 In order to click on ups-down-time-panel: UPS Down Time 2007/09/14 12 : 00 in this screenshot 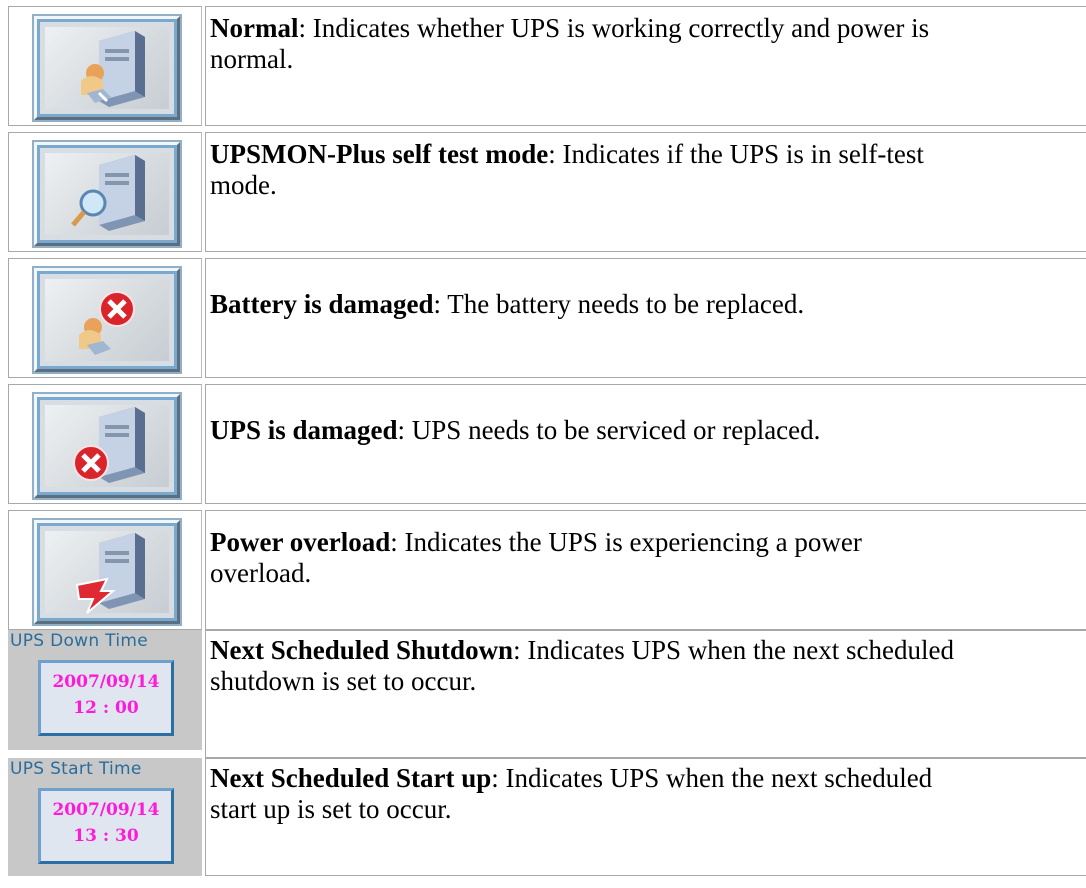, I will do `click(105, 690)`.